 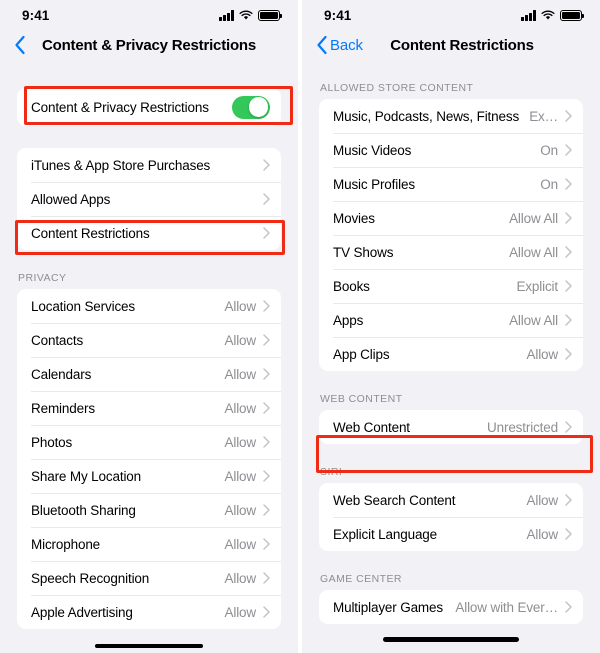 What do you see at coordinates (397, 88) in the screenshot?
I see `allowed-store-content-header: ALLOWED STORE CONTENT` at bounding box center [397, 88].